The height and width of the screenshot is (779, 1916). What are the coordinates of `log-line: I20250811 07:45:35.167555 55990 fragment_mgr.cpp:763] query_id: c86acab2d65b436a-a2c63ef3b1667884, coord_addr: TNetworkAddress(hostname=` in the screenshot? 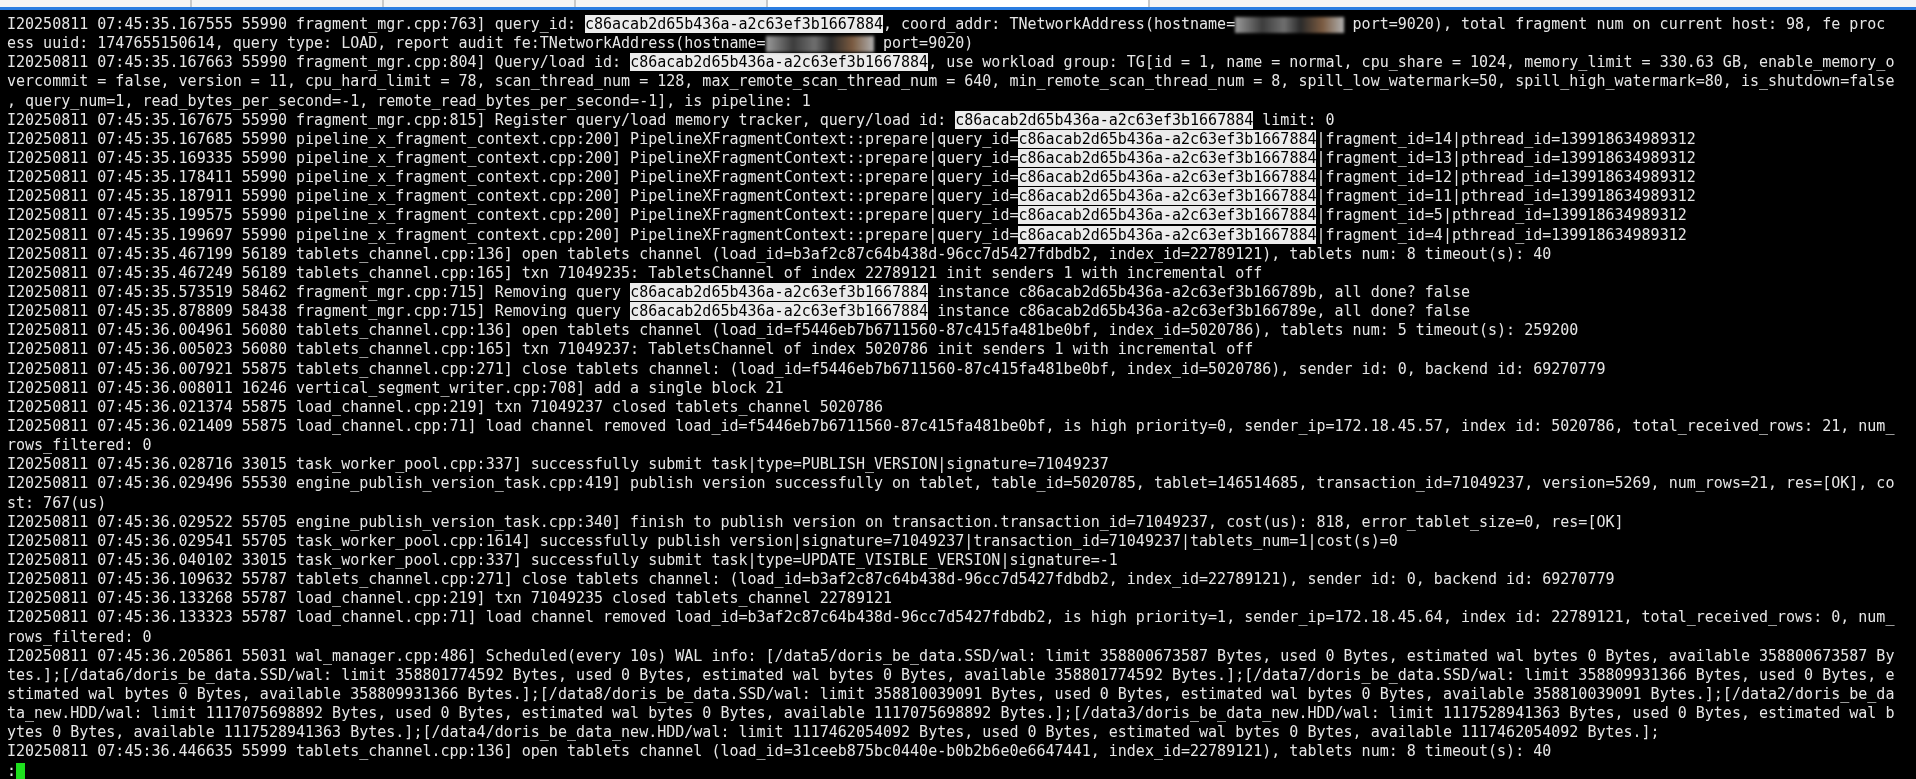 It's located at (621, 25).